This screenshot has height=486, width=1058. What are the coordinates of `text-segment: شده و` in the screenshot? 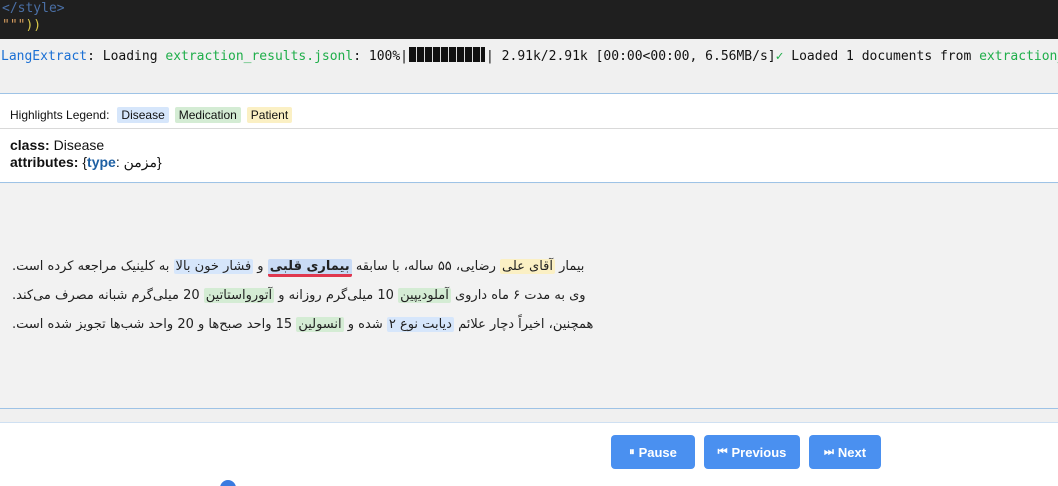 It's located at (365, 324).